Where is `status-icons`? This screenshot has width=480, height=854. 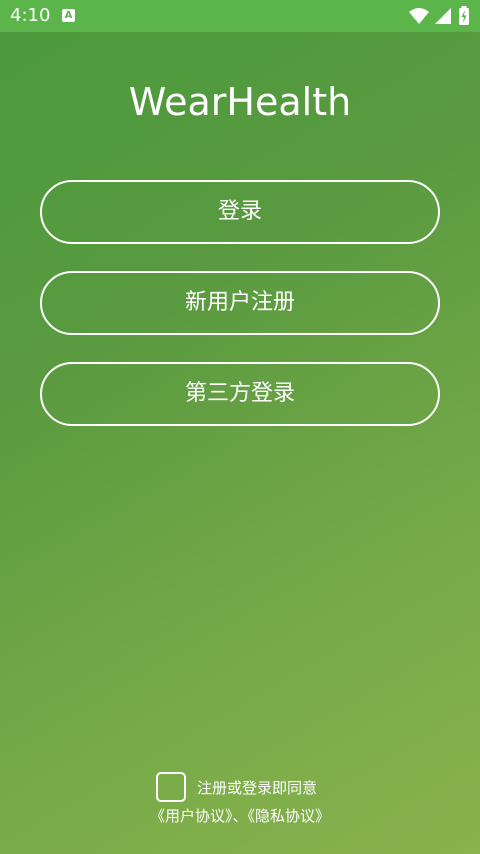
status-icons is located at coordinates (440, 16).